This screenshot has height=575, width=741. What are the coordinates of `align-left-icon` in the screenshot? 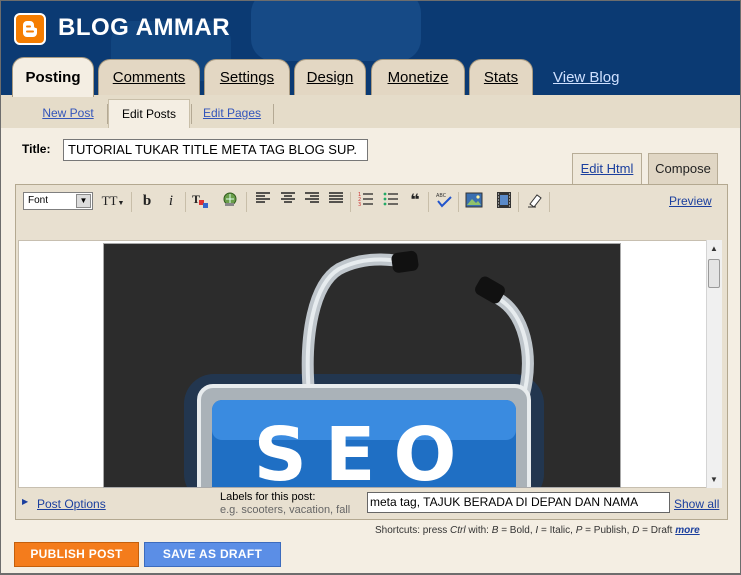 It's located at (263, 201).